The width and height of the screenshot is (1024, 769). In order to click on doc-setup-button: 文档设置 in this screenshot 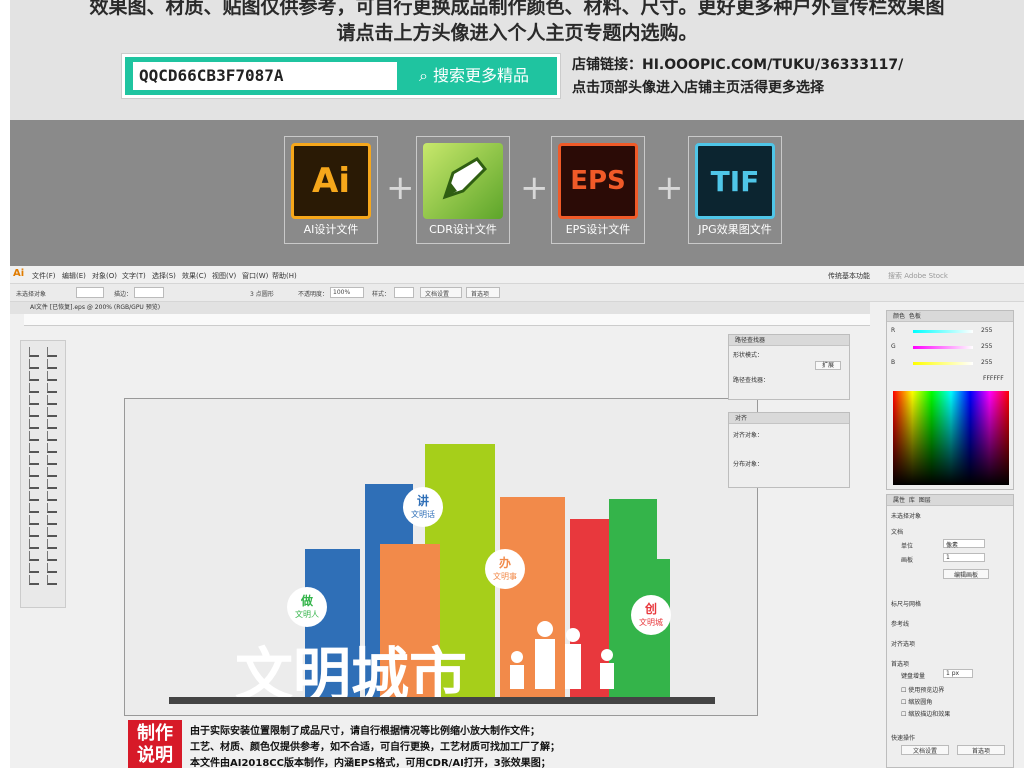, I will do `click(925, 750)`.